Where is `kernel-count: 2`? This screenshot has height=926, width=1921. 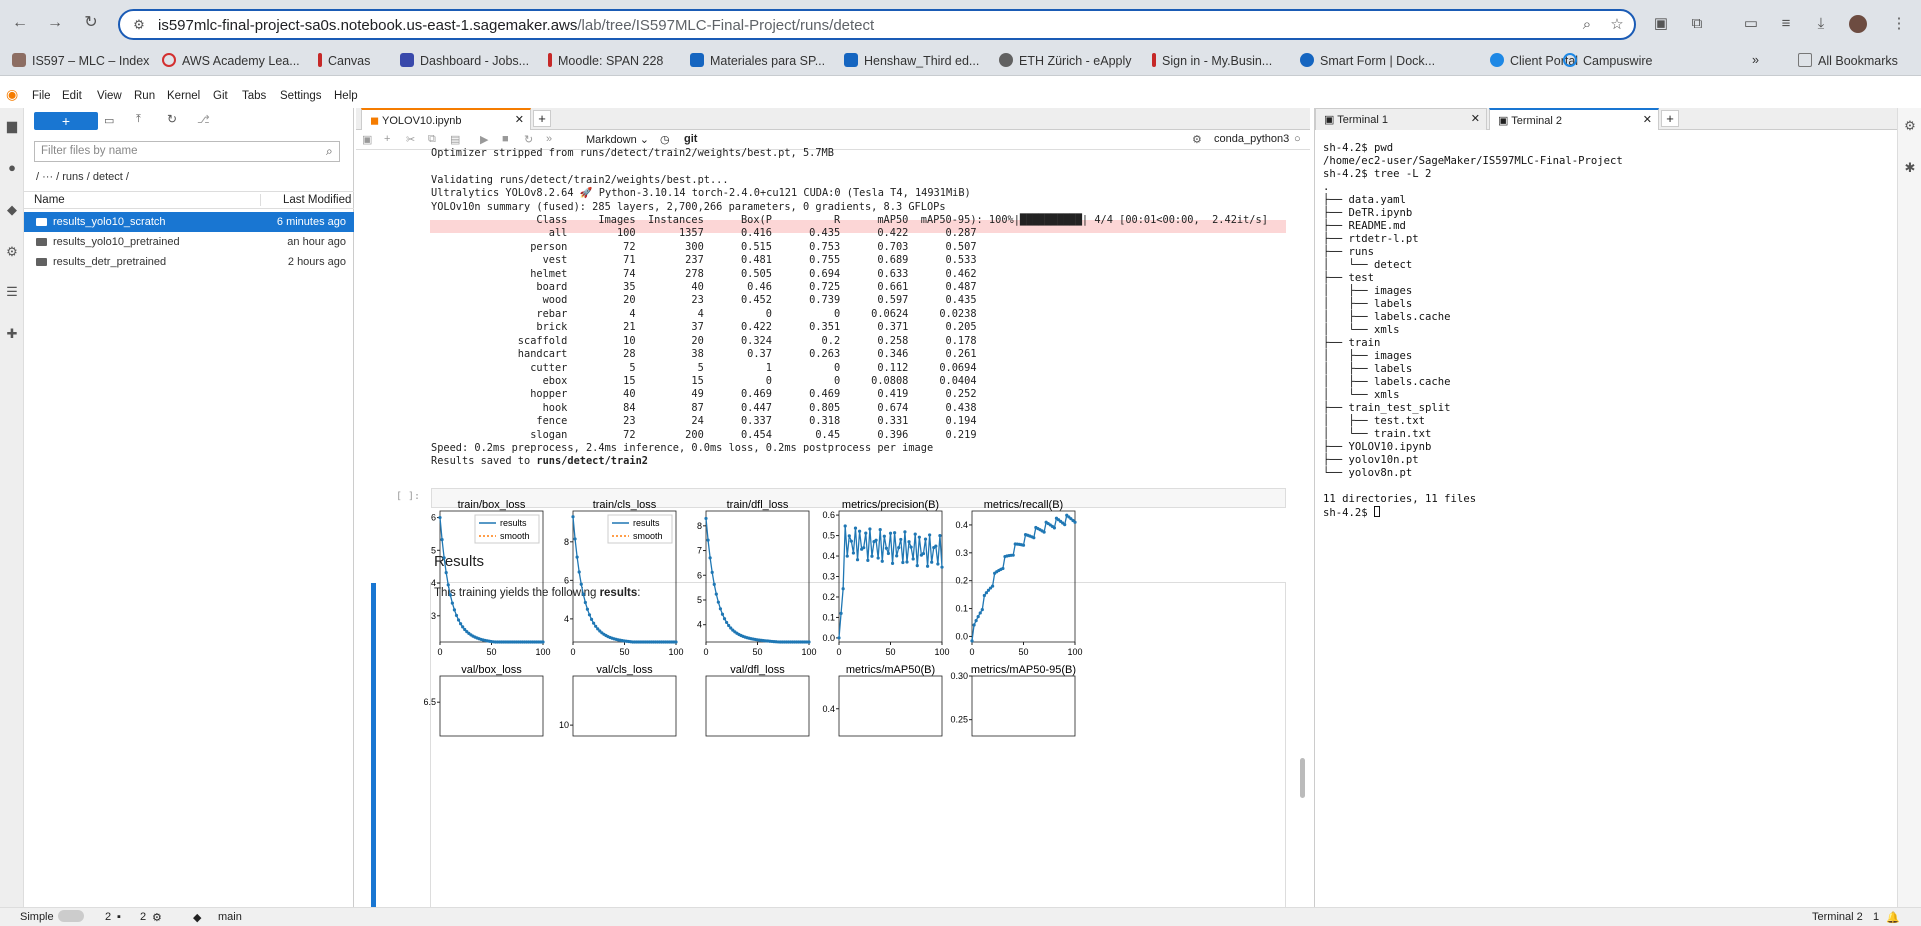
kernel-count: 2 is located at coordinates (108, 917).